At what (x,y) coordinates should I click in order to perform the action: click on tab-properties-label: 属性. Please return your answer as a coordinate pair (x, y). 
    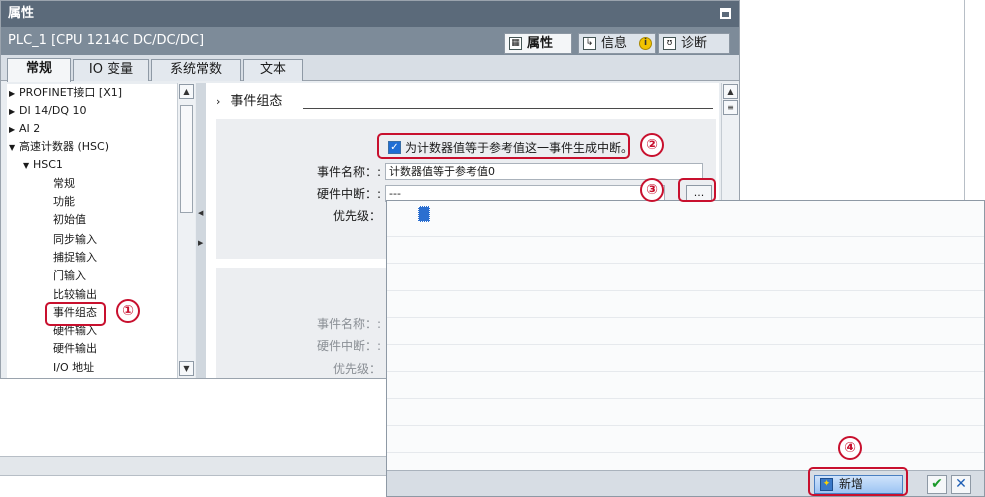
    Looking at the image, I should click on (540, 43).